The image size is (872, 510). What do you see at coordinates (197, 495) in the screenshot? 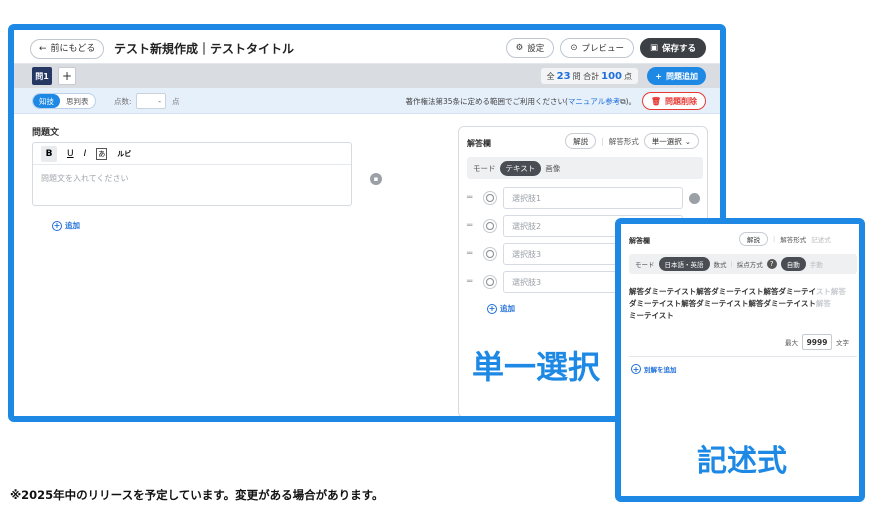
I see `release-footnote: ※2025年中のリリースを予定しています。変更がある場合があります。` at bounding box center [197, 495].